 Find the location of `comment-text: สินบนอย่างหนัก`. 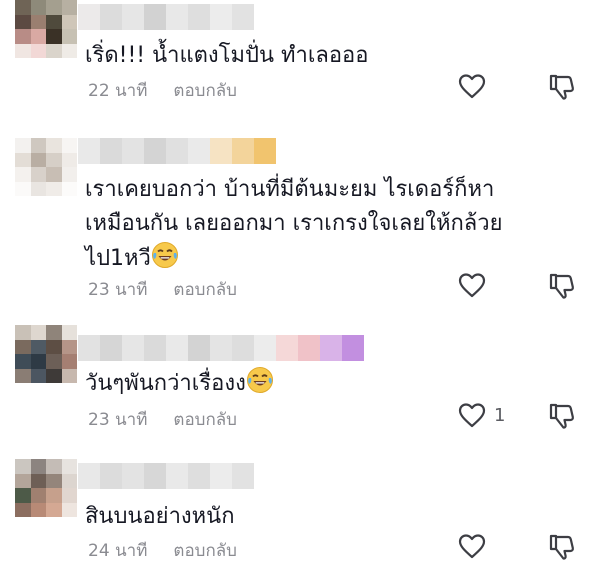

comment-text: สินบนอย่างหนัก is located at coordinates (160, 516).